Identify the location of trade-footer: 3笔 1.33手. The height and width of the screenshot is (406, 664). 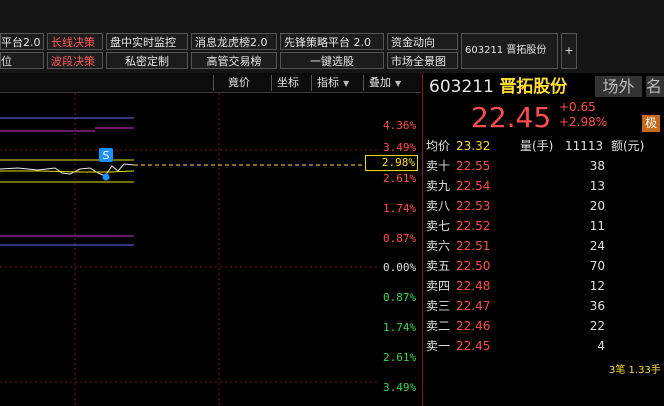
(635, 370).